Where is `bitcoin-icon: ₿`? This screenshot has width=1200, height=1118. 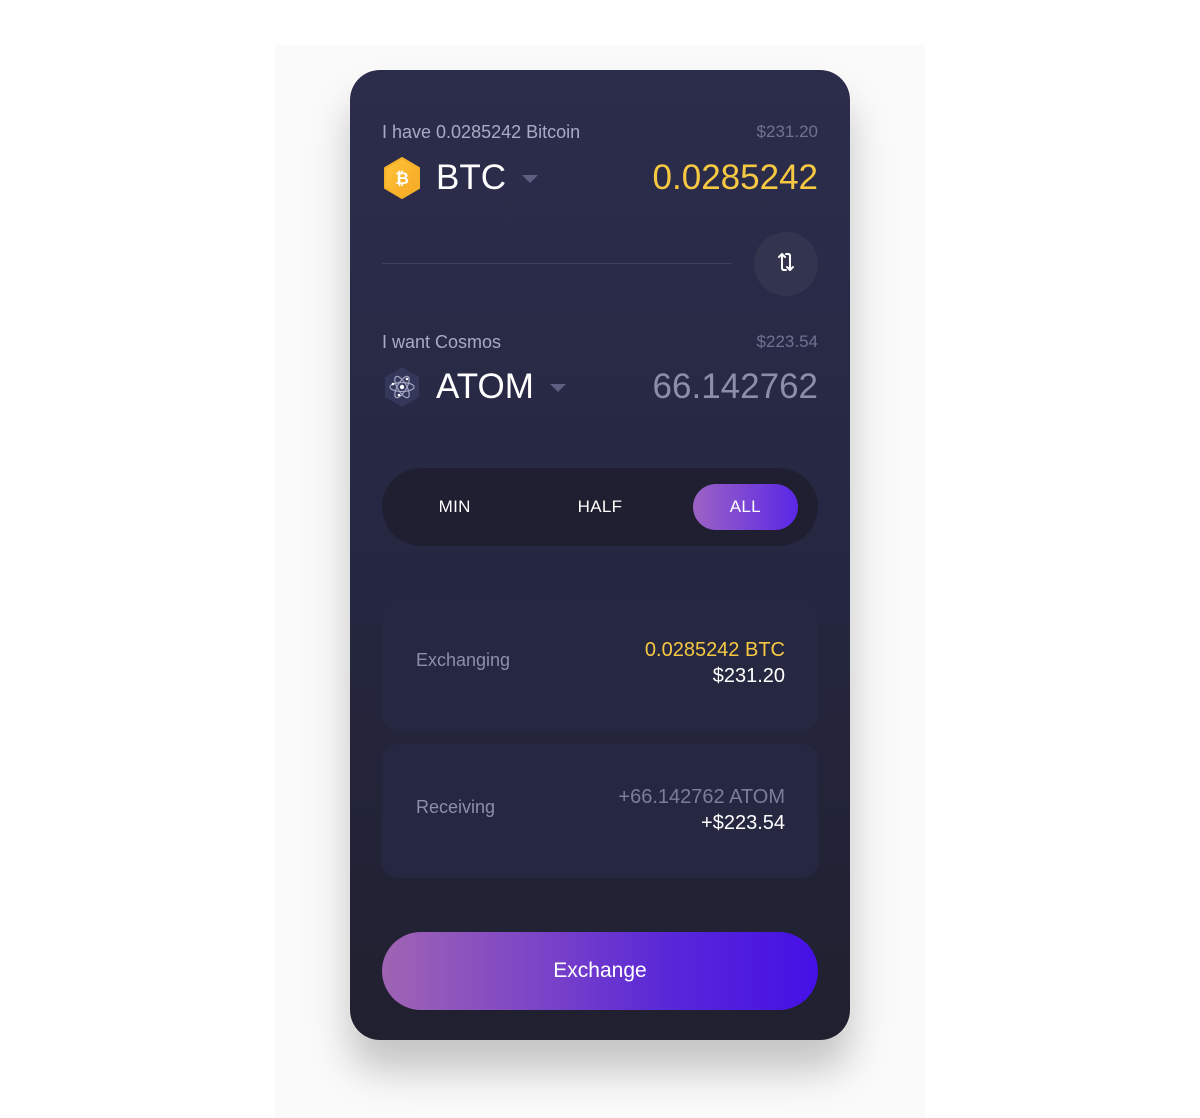 bitcoin-icon: ₿ is located at coordinates (402, 178).